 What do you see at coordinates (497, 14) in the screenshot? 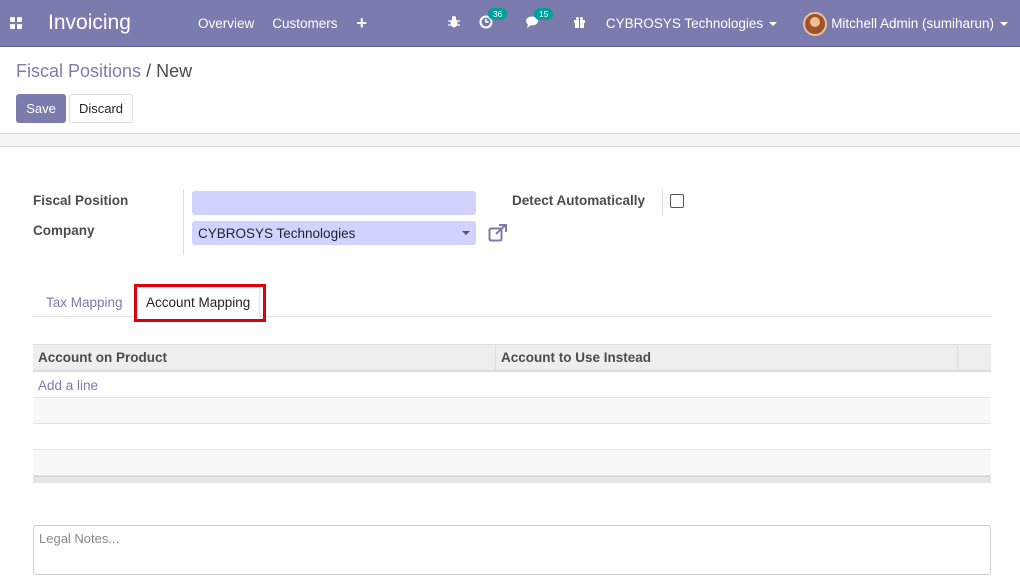
I see `activity-count-badge: 36` at bounding box center [497, 14].